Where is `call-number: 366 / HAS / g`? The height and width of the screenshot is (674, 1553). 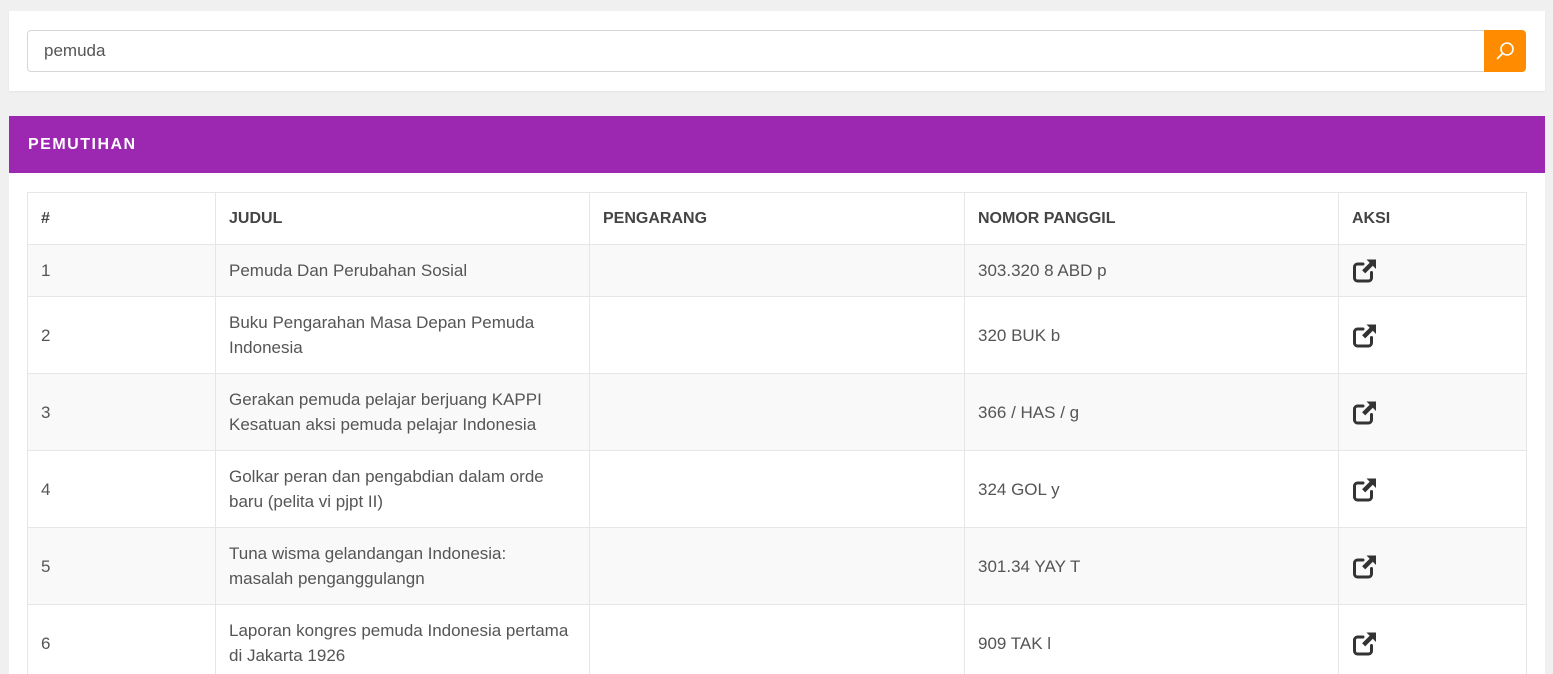
call-number: 366 / HAS / g is located at coordinates (1151, 412).